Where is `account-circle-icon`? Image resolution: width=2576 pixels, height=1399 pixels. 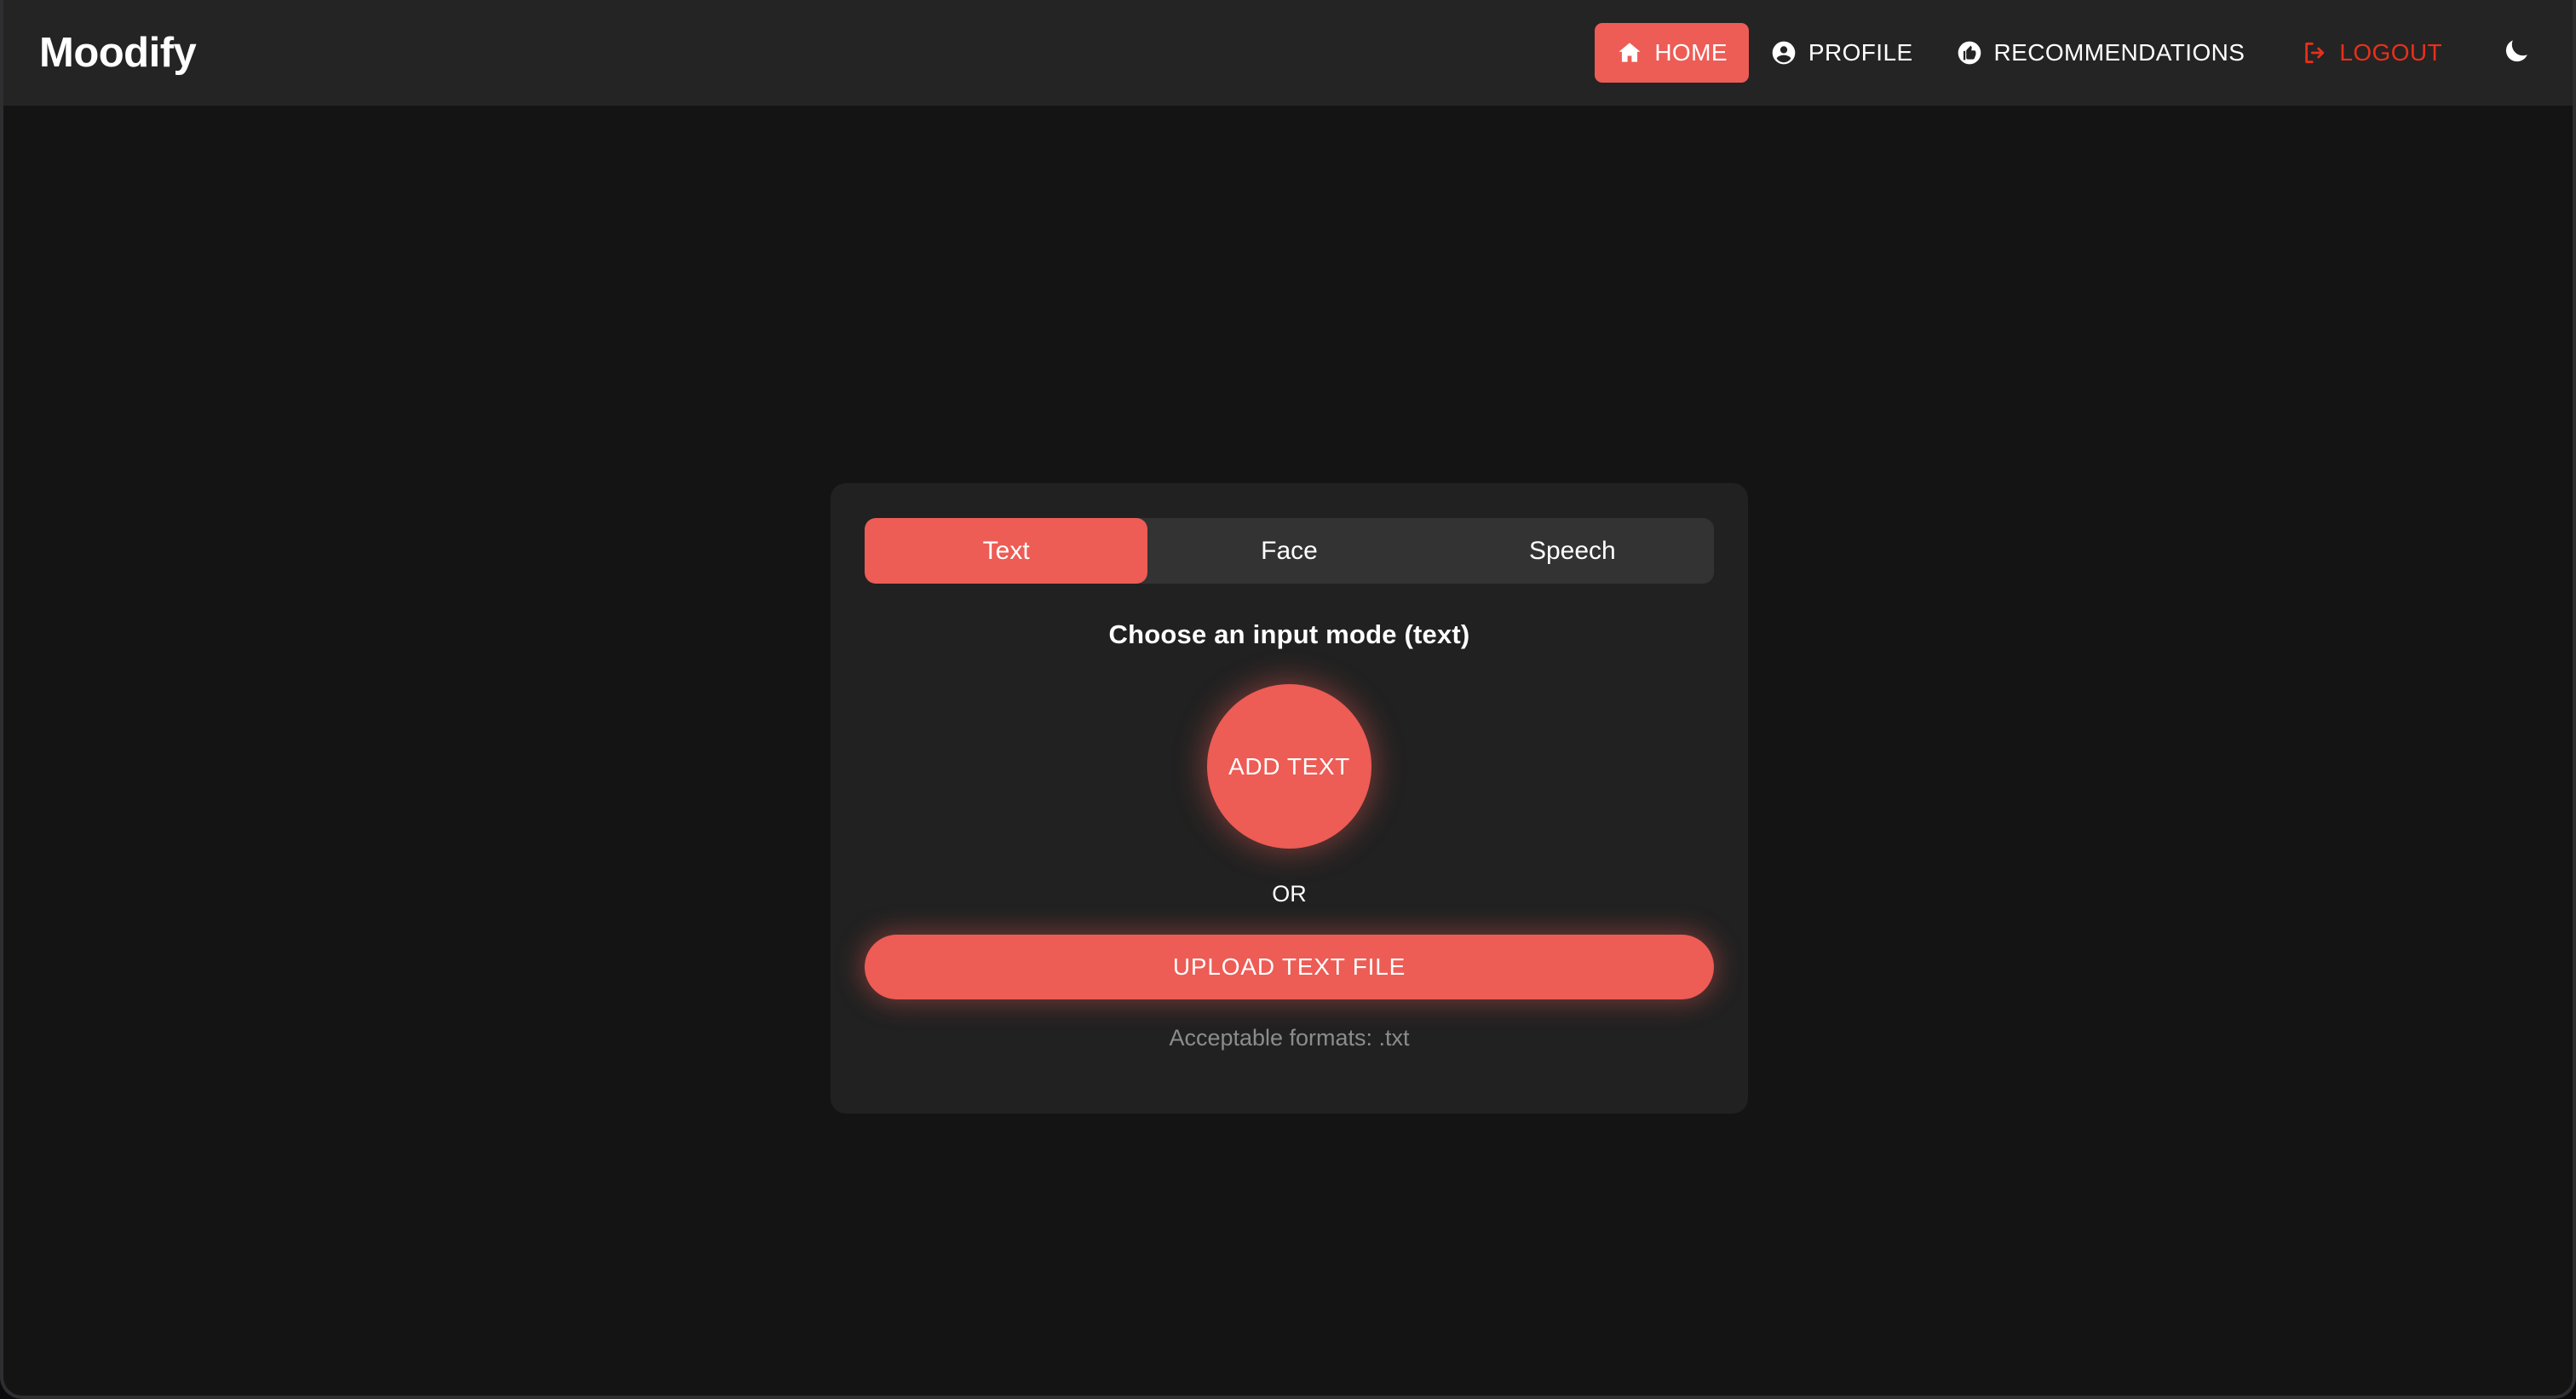 account-circle-icon is located at coordinates (1784, 52).